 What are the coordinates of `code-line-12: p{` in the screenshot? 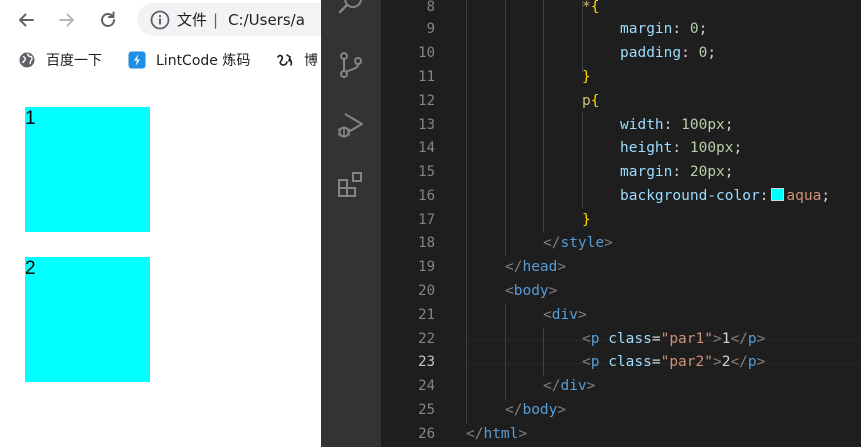 It's located at (590, 101).